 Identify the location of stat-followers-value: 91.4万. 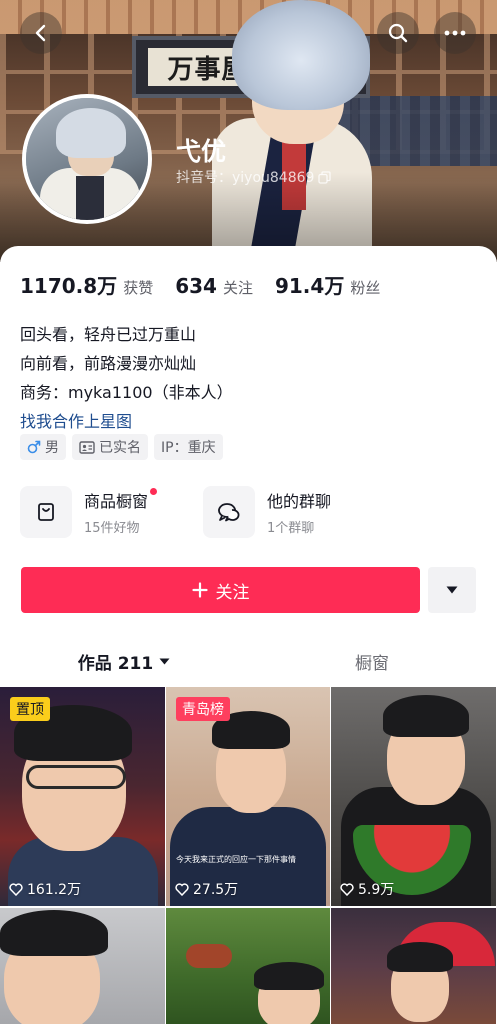
(309, 286).